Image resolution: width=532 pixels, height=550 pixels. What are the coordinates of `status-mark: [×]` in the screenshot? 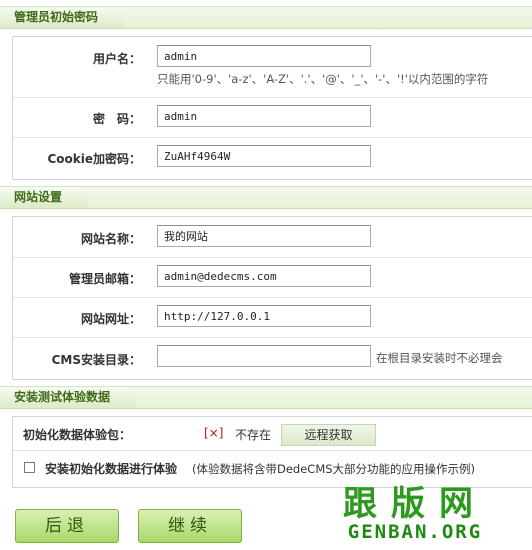 It's located at (214, 433).